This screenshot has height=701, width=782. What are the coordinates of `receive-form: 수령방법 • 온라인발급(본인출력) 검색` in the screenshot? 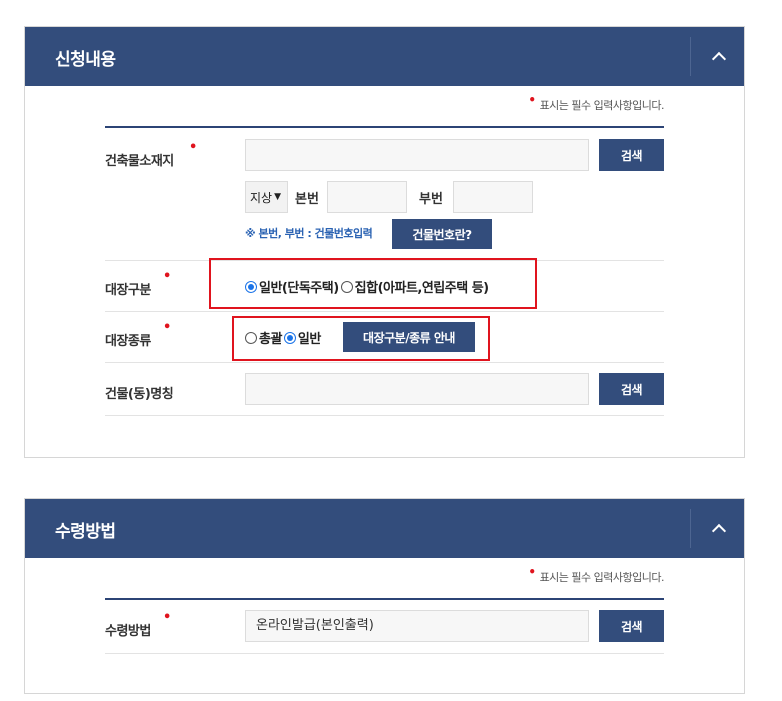 It's located at (384, 626).